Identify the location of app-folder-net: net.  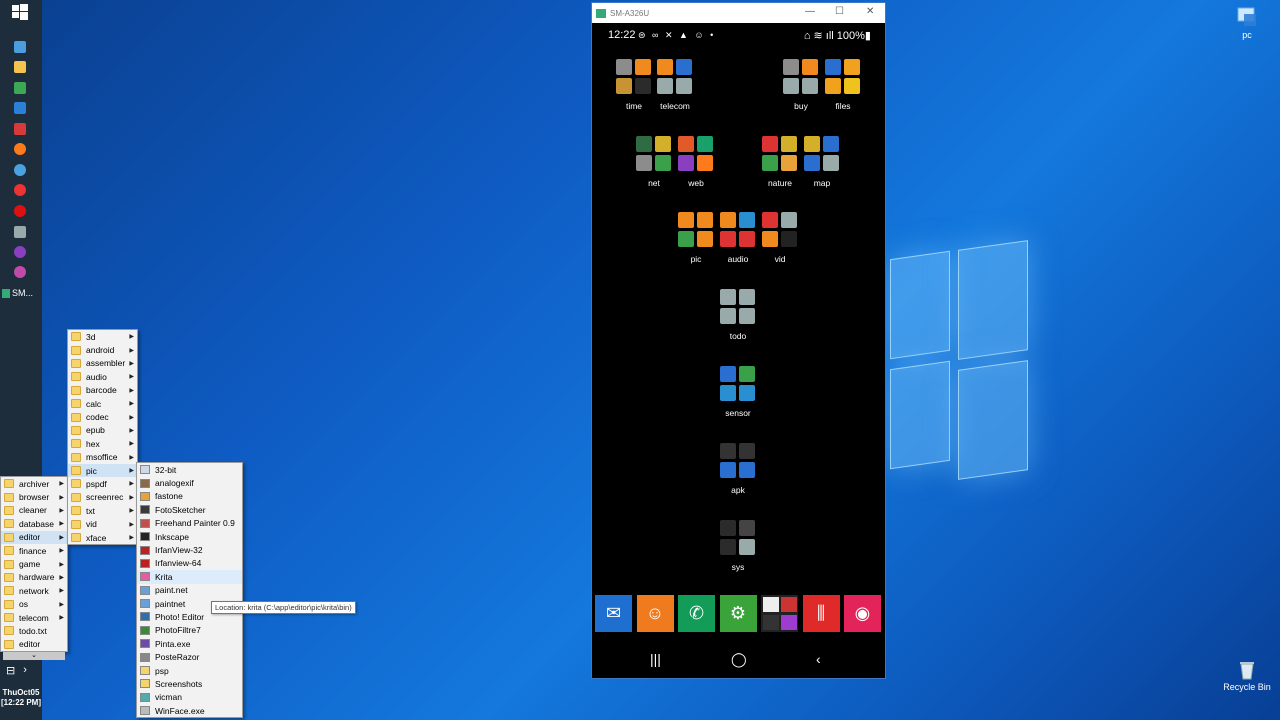
(654, 162).